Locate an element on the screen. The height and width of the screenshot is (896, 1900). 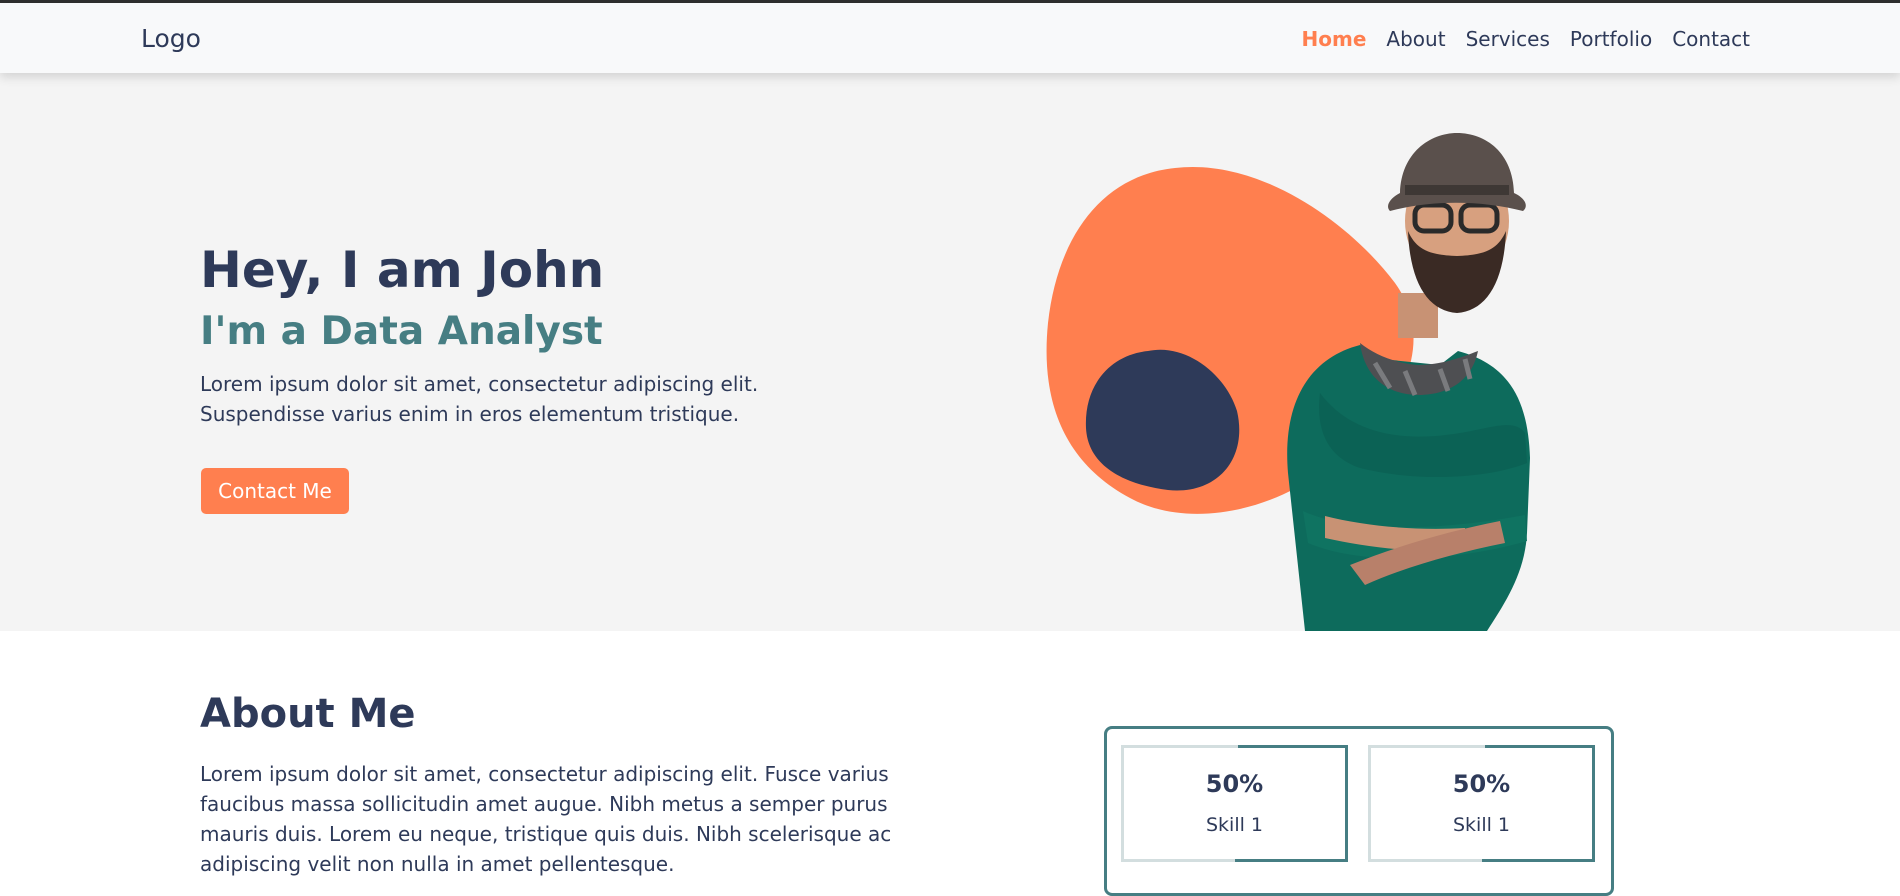
skills-box: 50% Skill 1 50% Skill 1 is located at coordinates (1359, 811).